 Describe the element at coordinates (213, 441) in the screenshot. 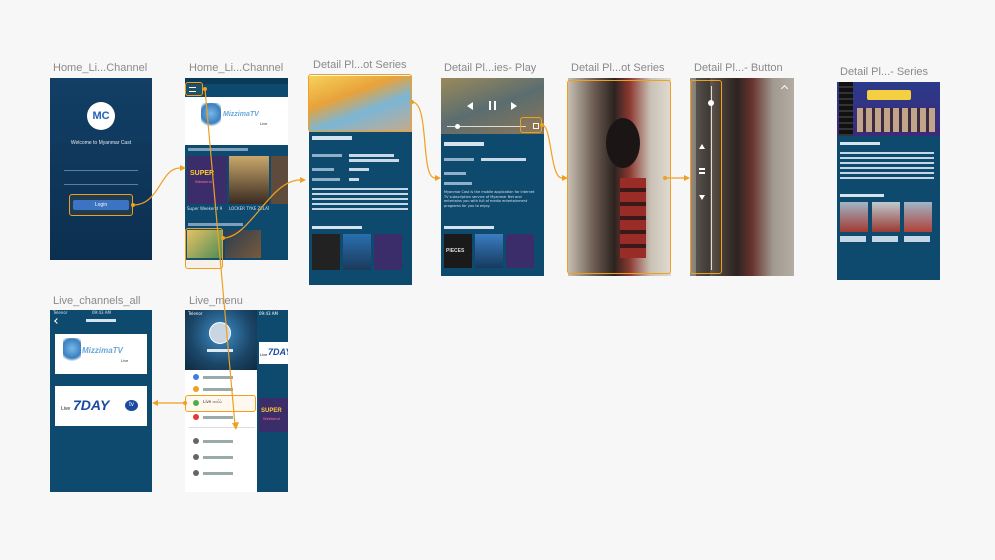

I see `menu-item-language` at that location.